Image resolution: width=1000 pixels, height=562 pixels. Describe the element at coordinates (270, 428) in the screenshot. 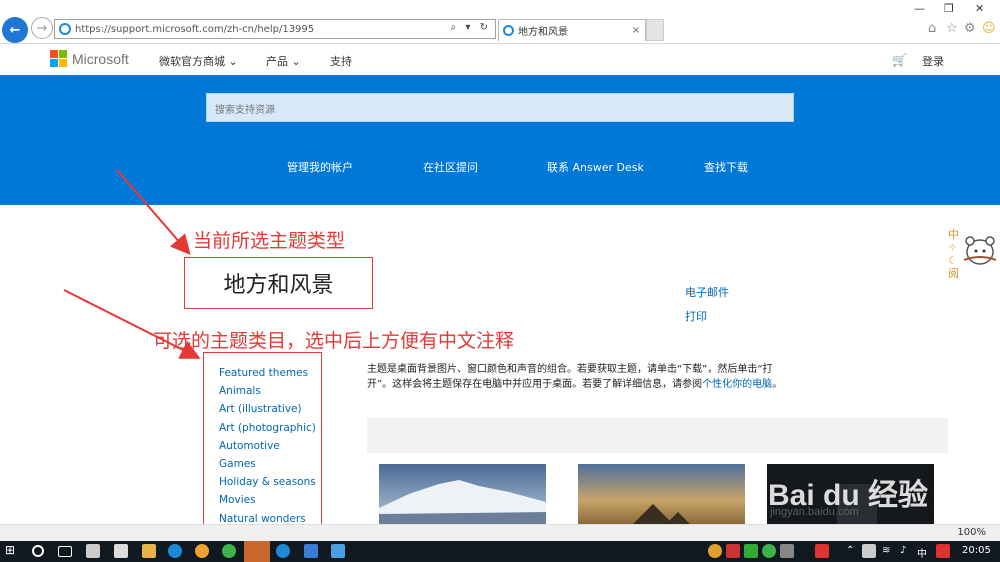

I see `category-link: Art (photographic)` at that location.